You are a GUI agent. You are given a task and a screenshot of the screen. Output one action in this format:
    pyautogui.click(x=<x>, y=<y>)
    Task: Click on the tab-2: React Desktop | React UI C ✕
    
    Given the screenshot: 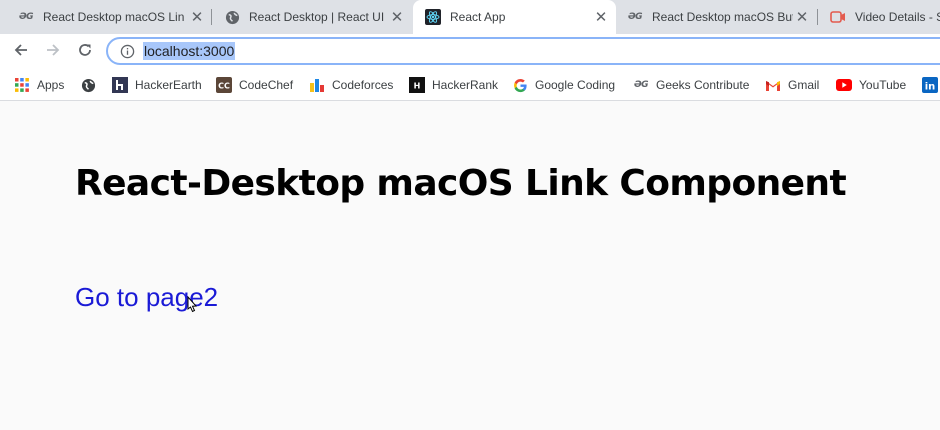 What is the action you would take?
    pyautogui.click(x=312, y=17)
    